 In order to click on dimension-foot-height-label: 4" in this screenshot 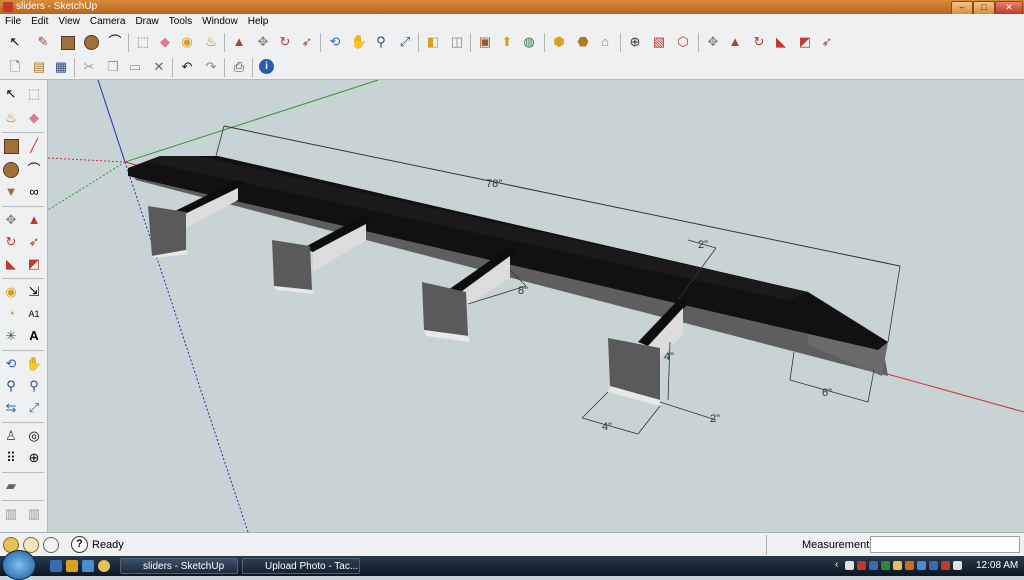, I will do `click(669, 357)`.